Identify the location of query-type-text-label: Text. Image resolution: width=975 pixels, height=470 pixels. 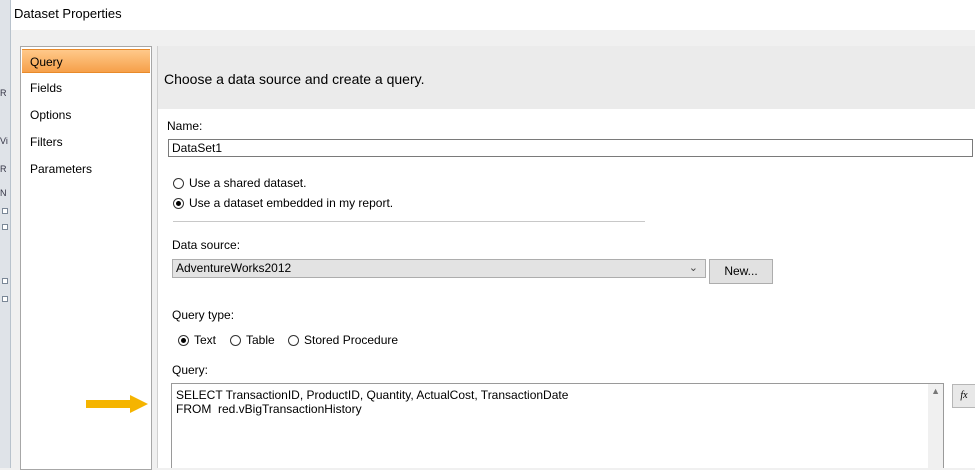
(205, 340).